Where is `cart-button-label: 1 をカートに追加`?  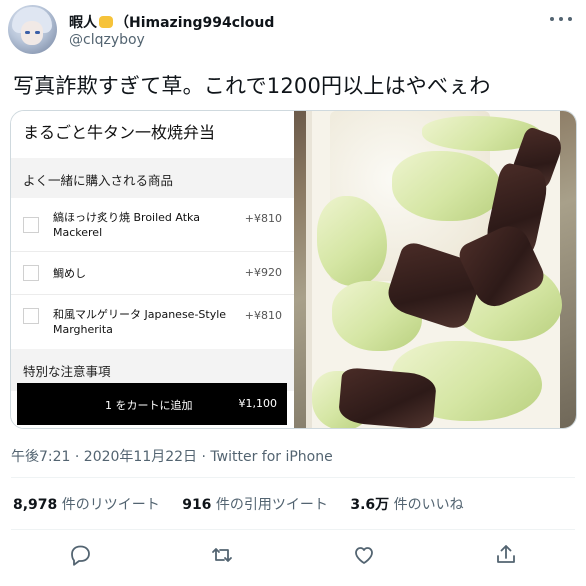 cart-button-label: 1 をカートに追加 is located at coordinates (149, 405).